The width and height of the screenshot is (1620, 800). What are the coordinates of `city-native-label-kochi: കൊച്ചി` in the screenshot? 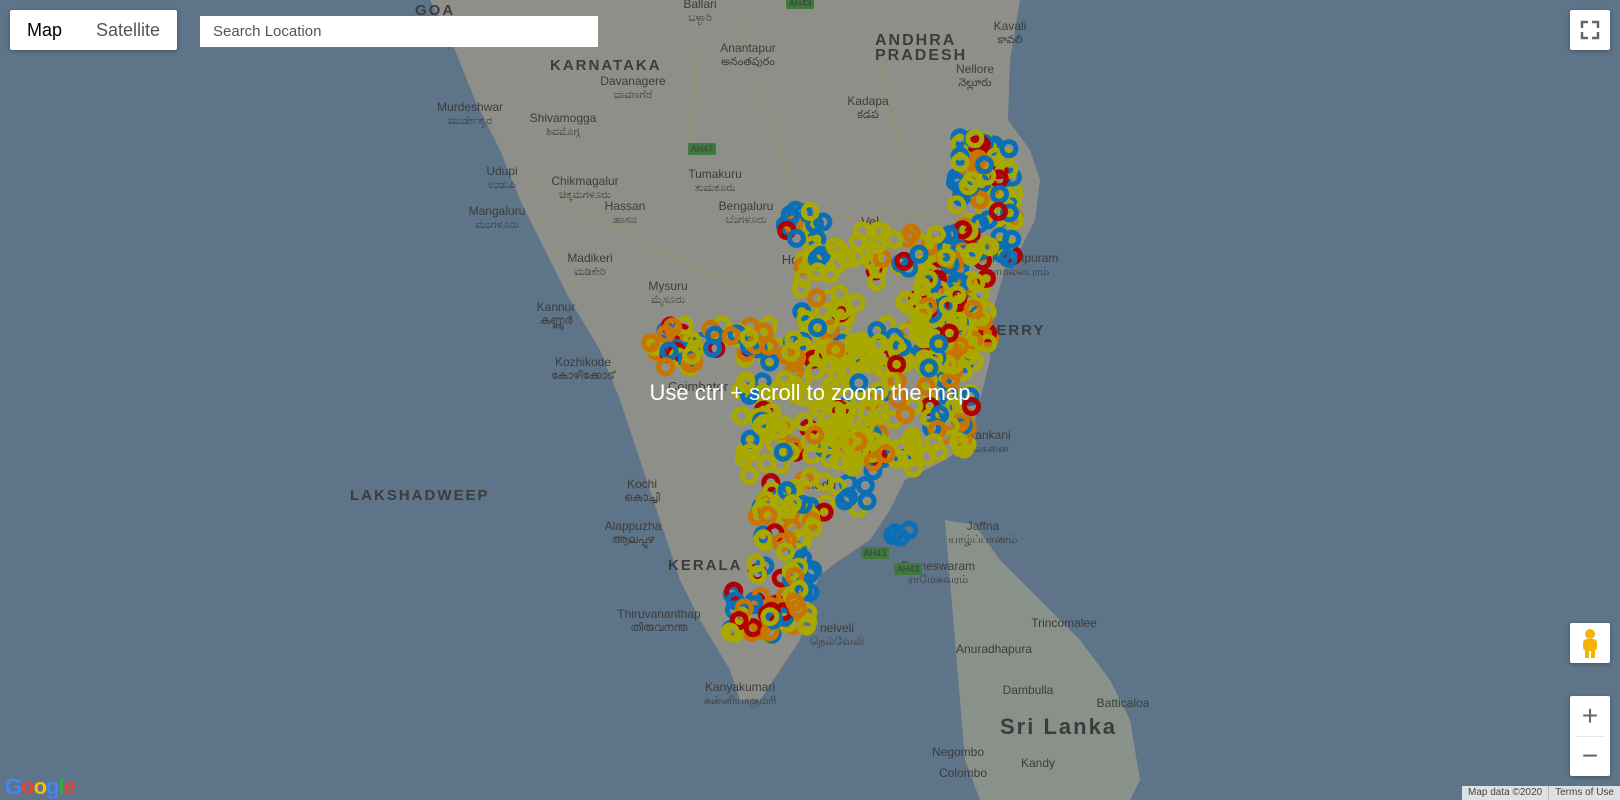 It's located at (642, 498).